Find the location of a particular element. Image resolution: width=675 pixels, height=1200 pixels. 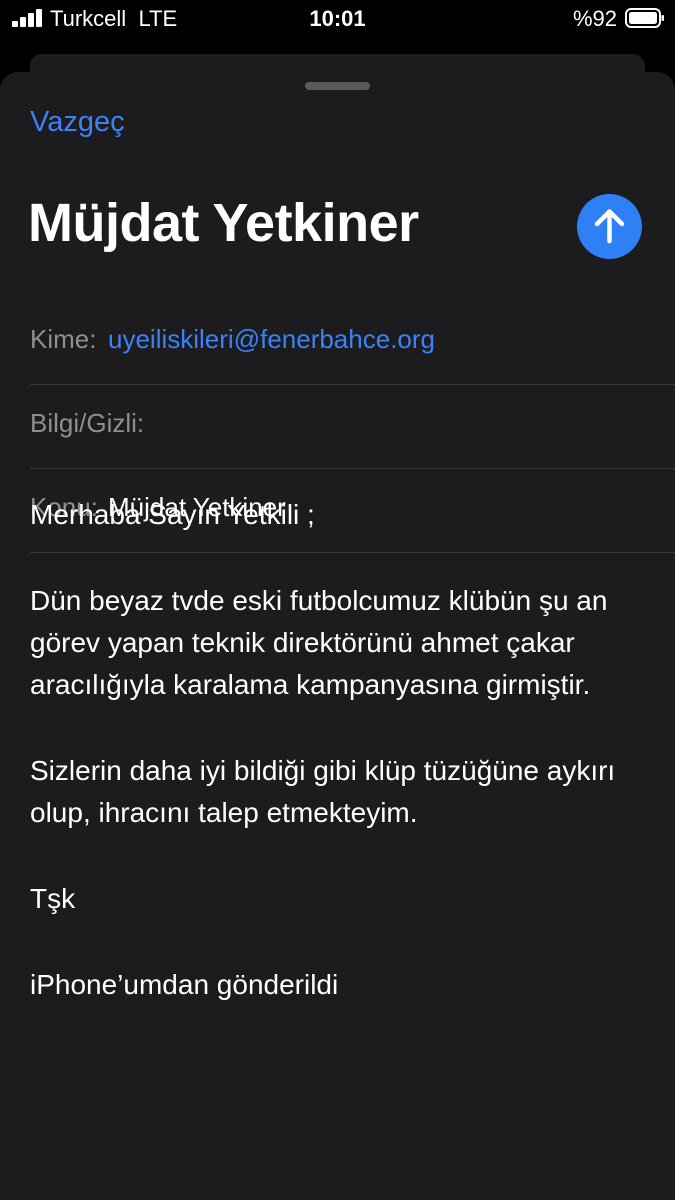

cc-bcc-label: Bilgi/Gizli: is located at coordinates (87, 423).